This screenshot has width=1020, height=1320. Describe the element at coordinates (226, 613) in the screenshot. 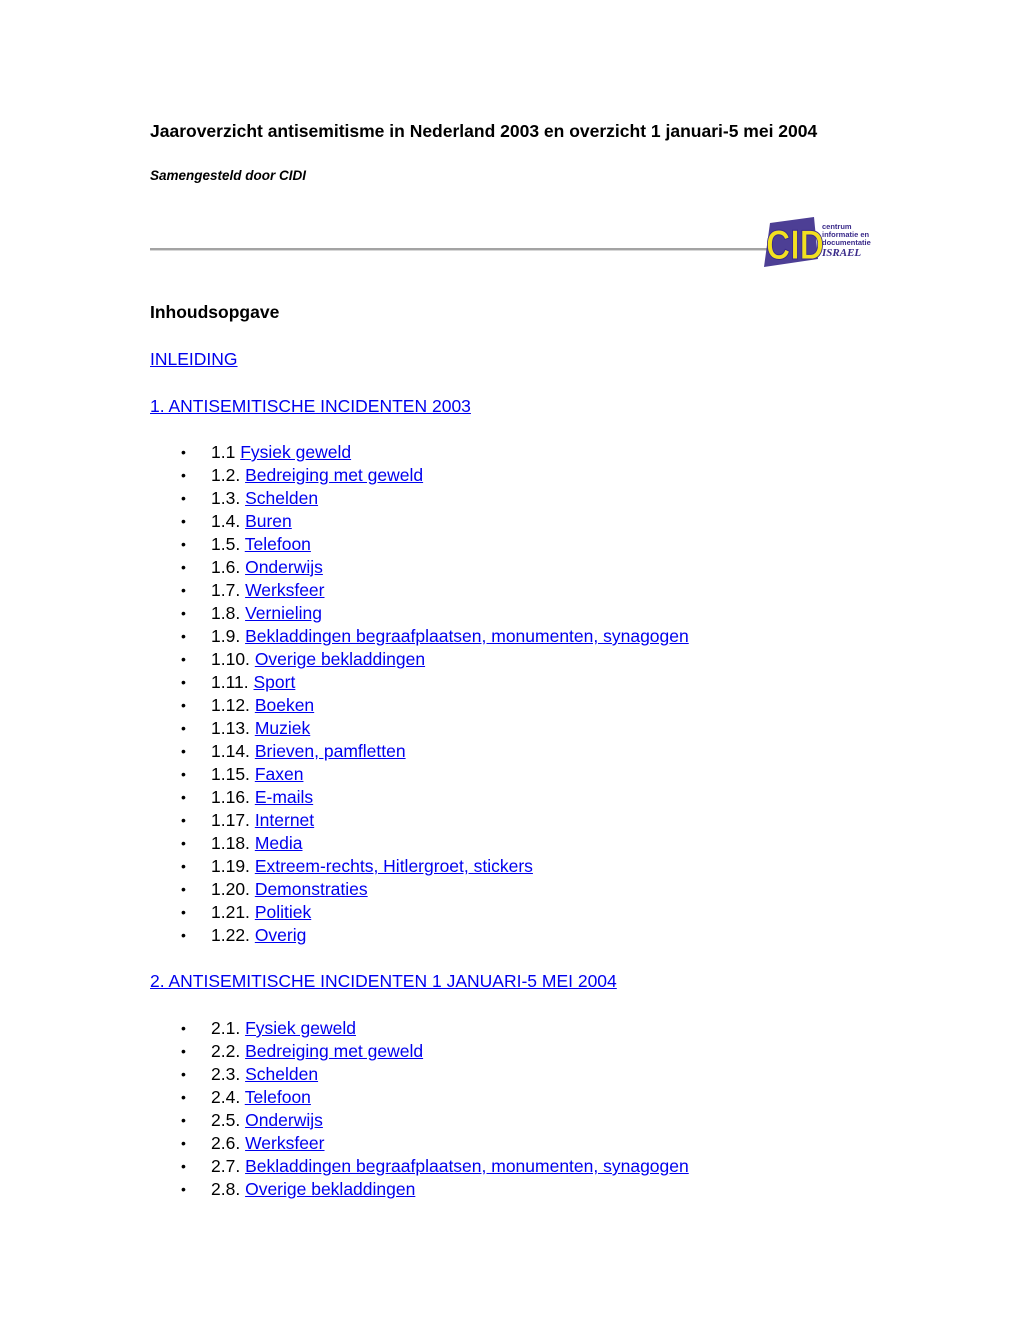

I see `toc-item-number: 1.8.` at that location.